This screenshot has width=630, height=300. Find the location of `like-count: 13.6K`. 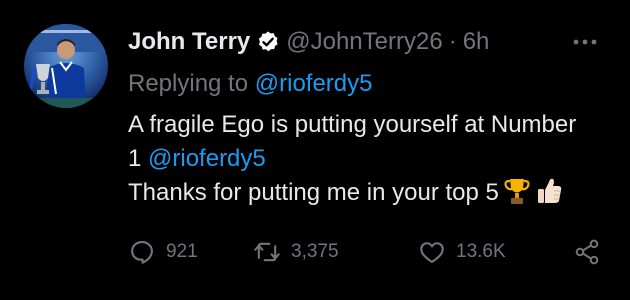

like-count: 13.6K is located at coordinates (481, 251).